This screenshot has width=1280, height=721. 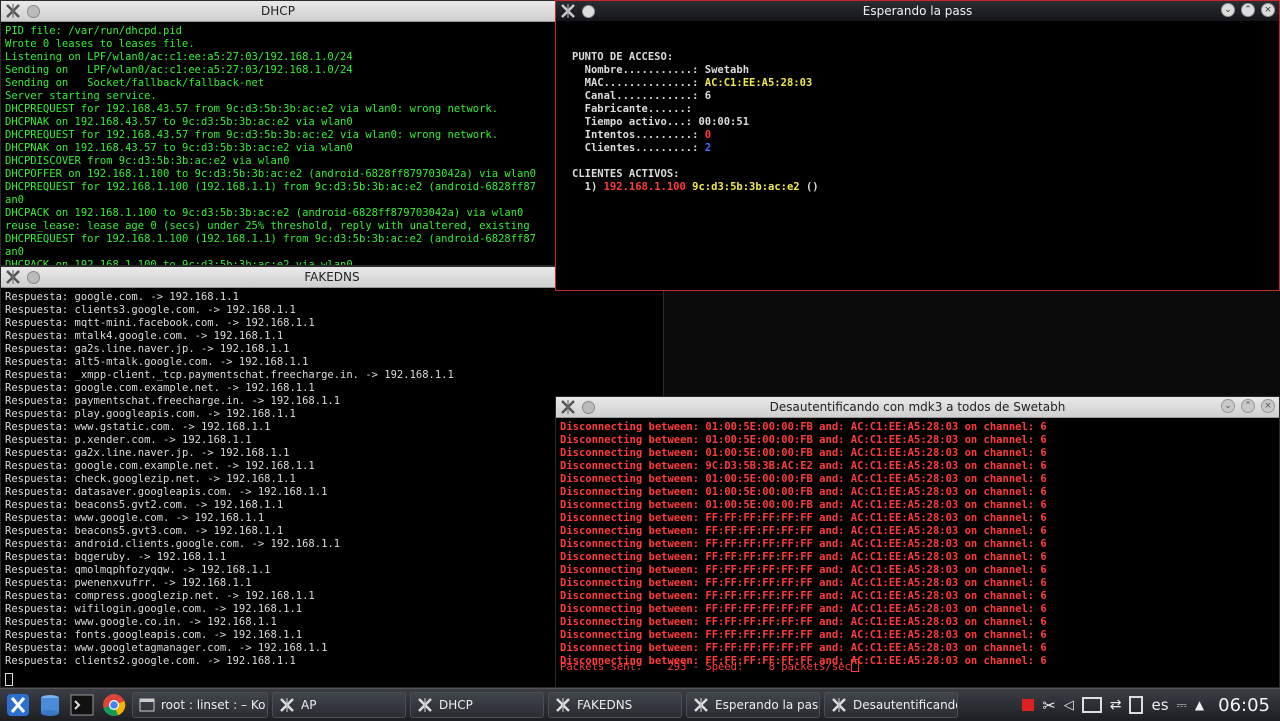 What do you see at coordinates (477, 705) in the screenshot?
I see `taskbar-task-3: DHCP` at bounding box center [477, 705].